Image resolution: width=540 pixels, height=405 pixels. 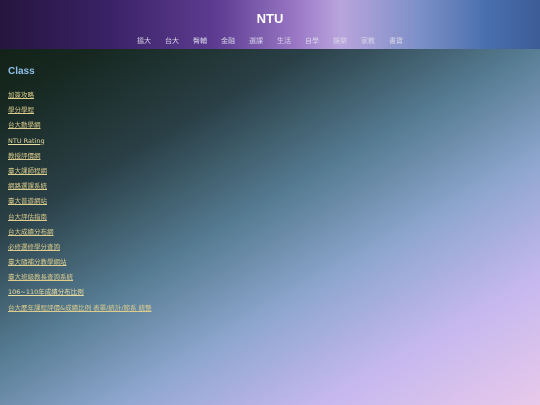 I want to click on list-item: 網路選課系統, so click(x=80, y=182).